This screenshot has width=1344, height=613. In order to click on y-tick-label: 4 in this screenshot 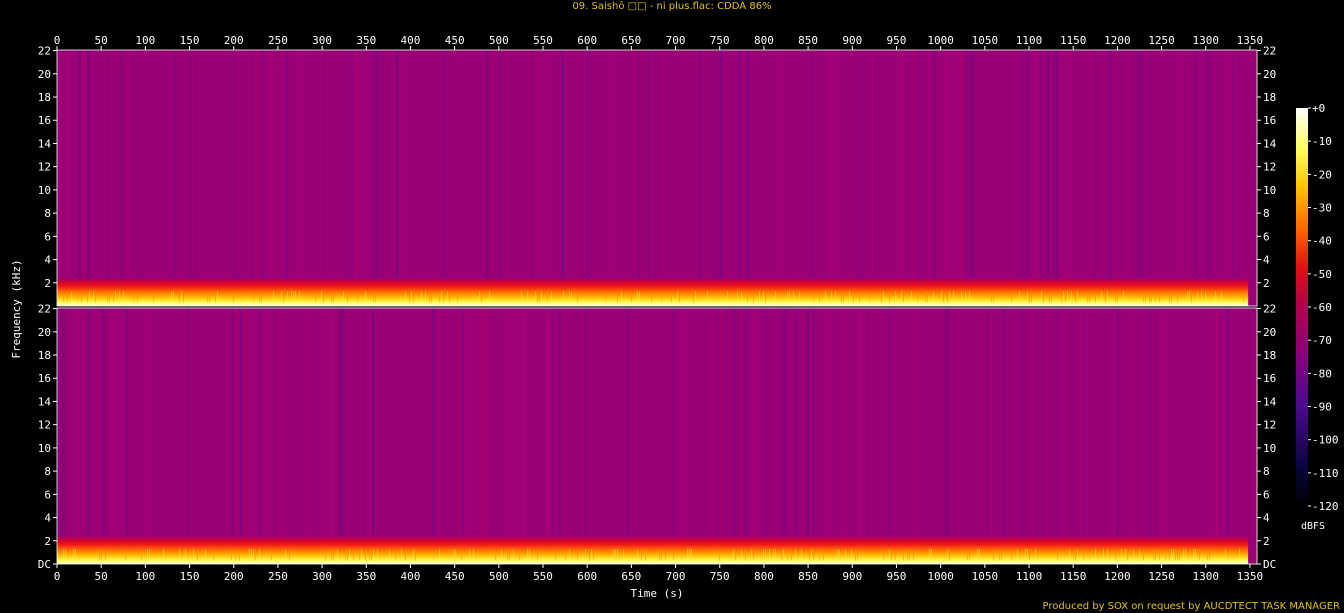, I will do `click(47, 518)`.